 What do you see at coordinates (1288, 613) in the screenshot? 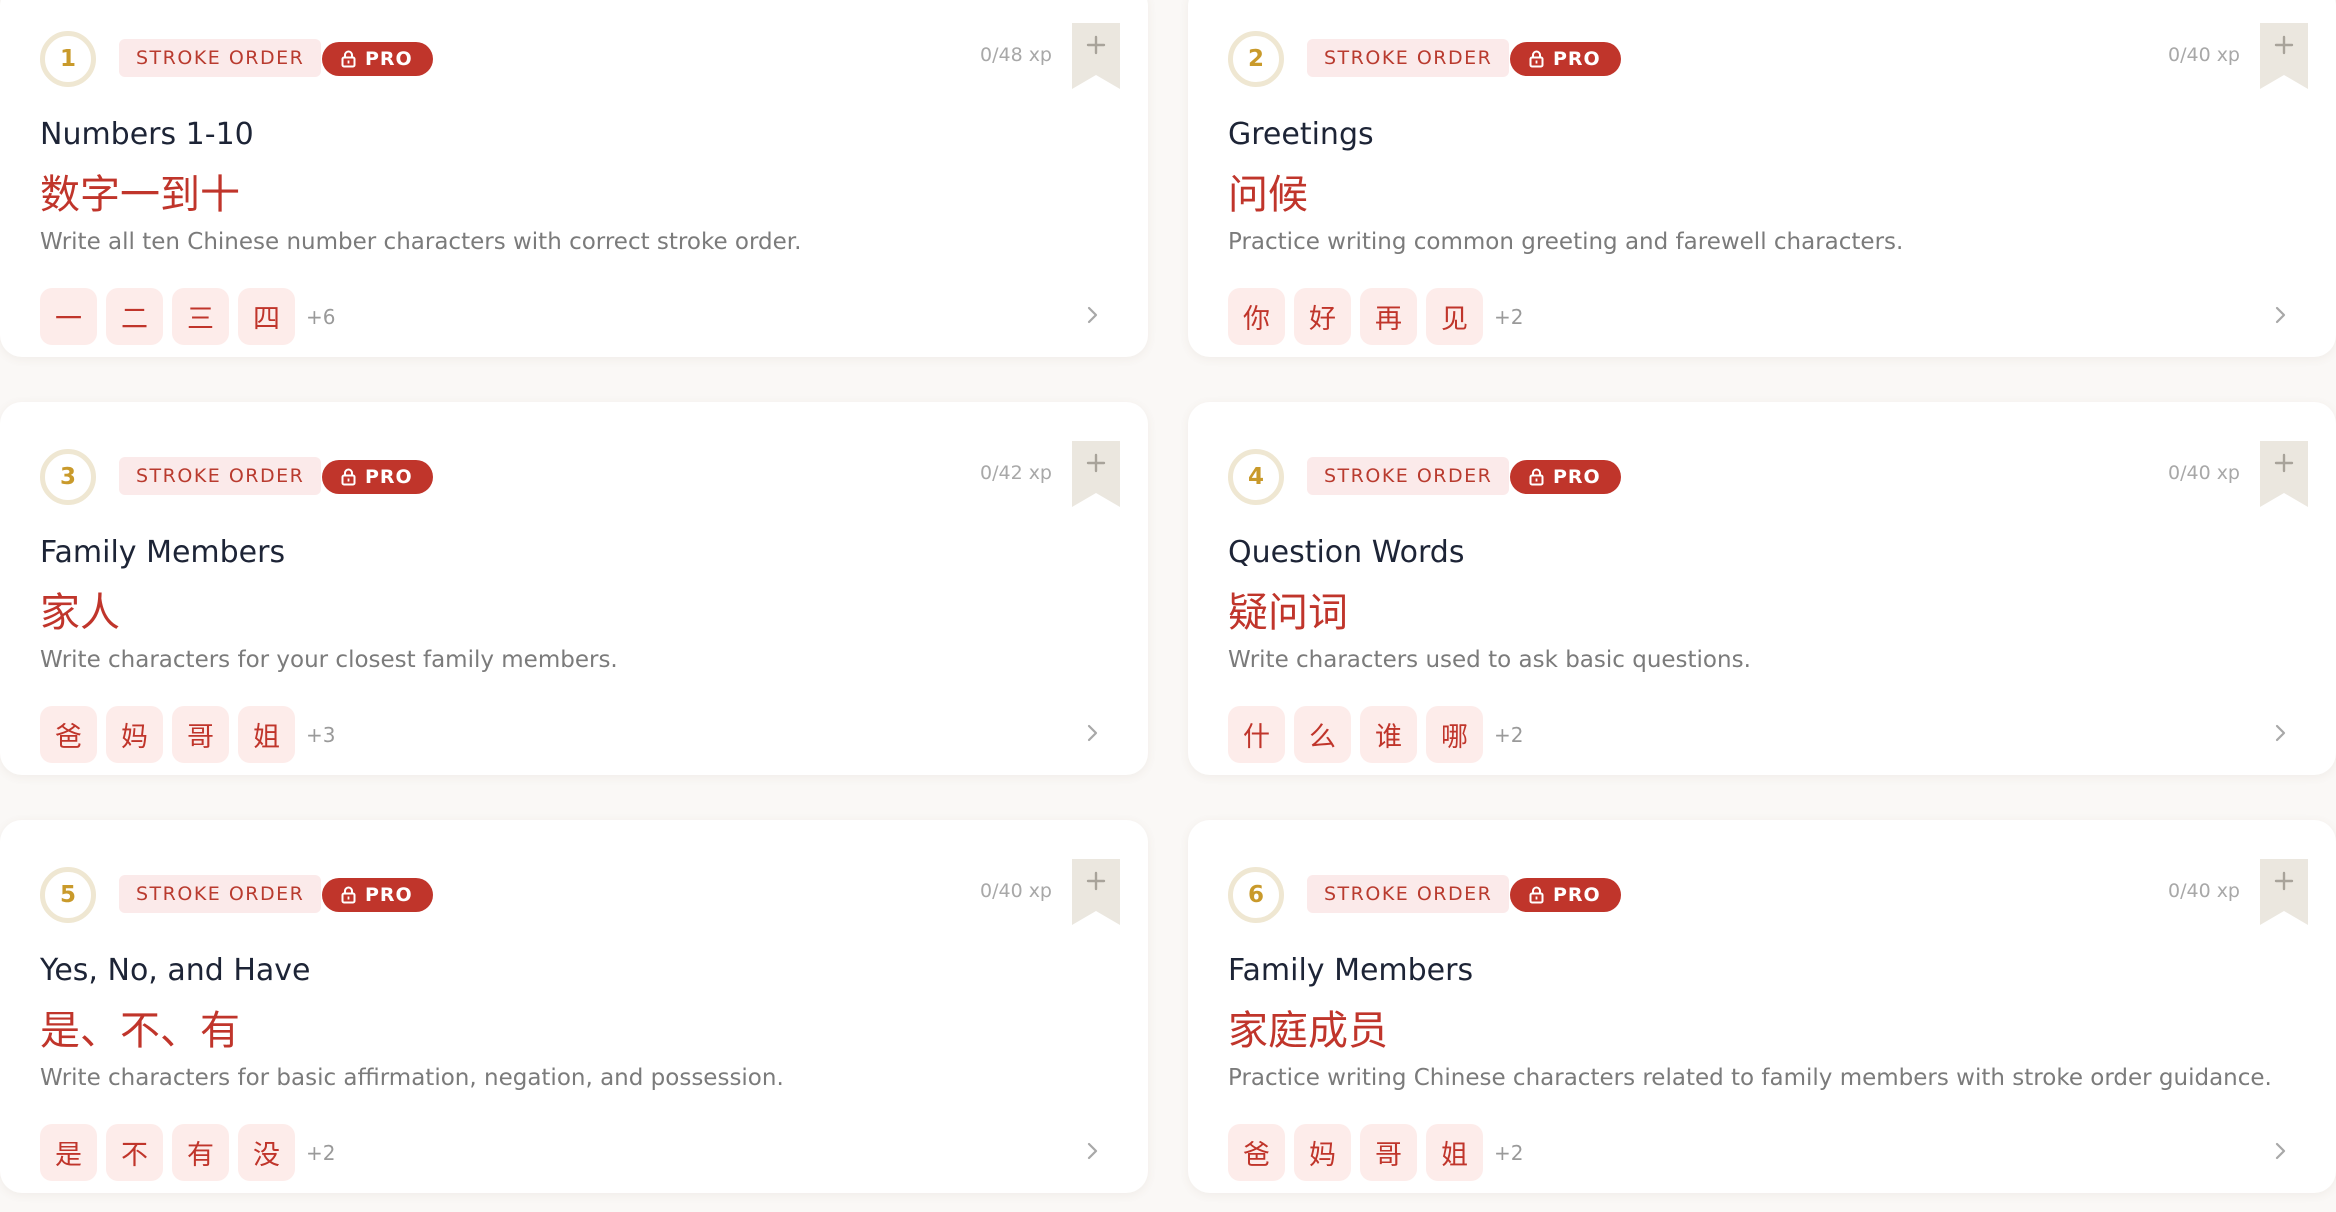
I see `lesson-hanzi-title: 疑问词` at bounding box center [1288, 613].